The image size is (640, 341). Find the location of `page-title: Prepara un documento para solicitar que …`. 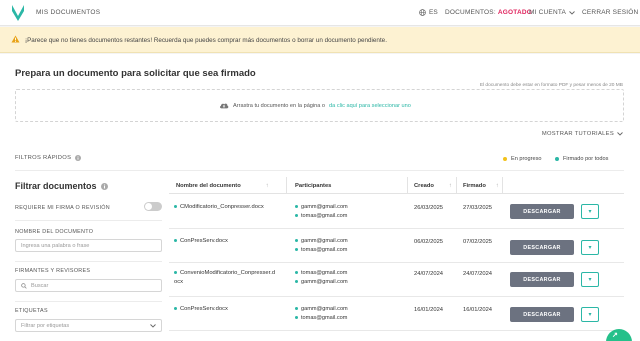

page-title: Prepara un documento para solicitar que … is located at coordinates (135, 73).